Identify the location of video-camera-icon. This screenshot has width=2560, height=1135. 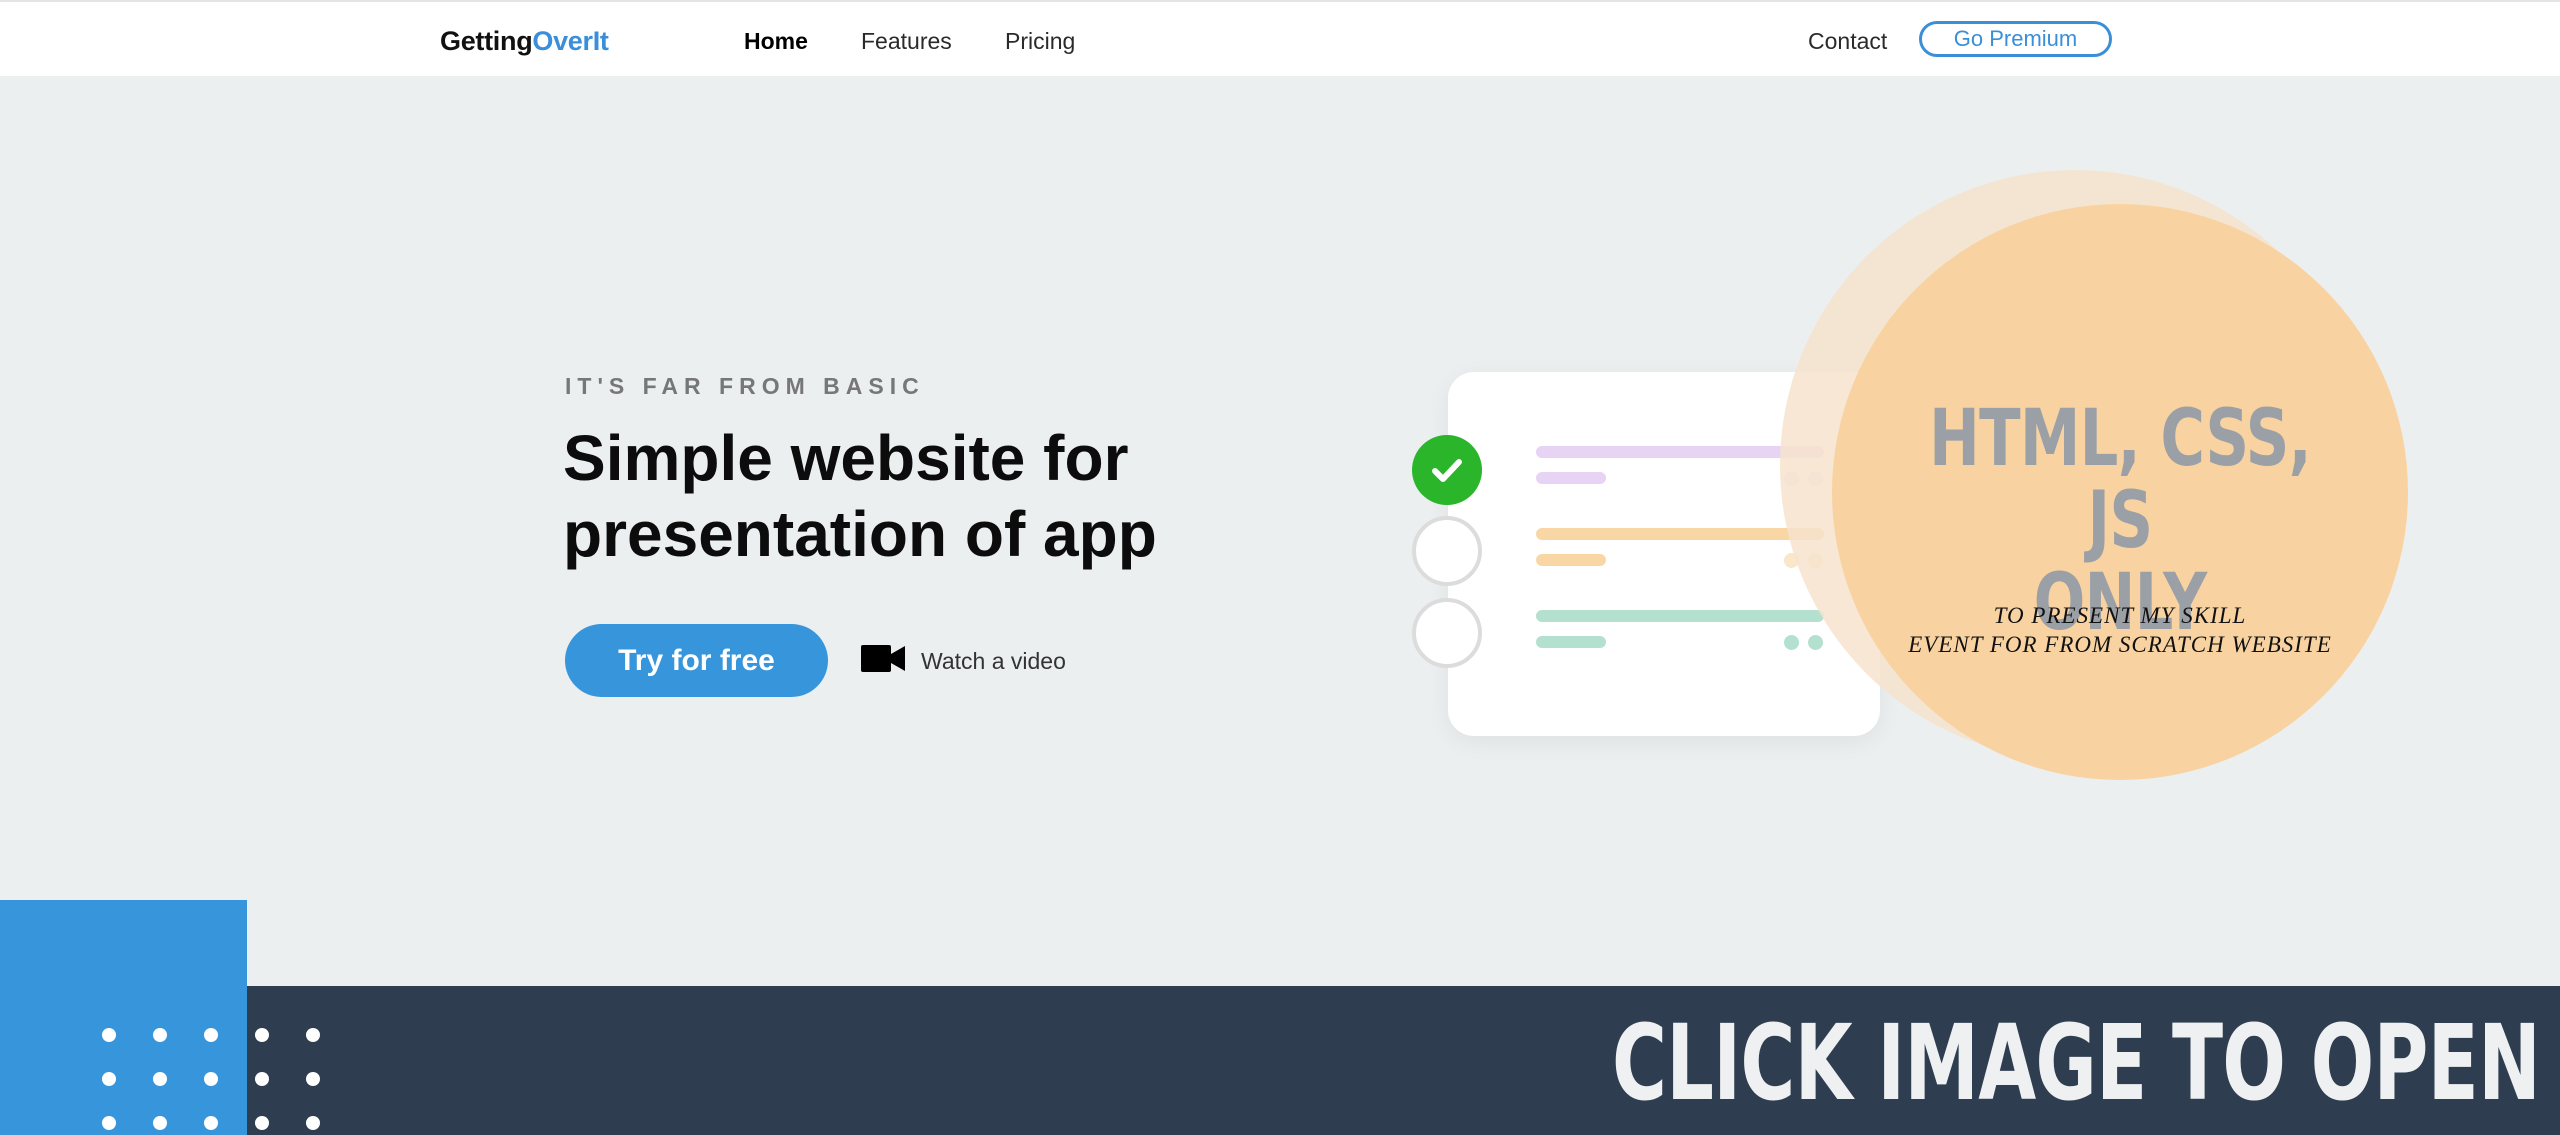
(883, 658).